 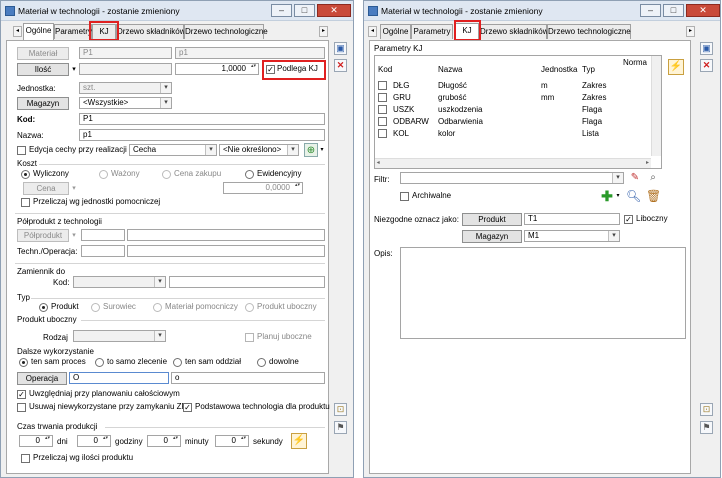 What do you see at coordinates (259, 150) in the screenshot?
I see `nieokreslono-select: <Nie określono>` at bounding box center [259, 150].